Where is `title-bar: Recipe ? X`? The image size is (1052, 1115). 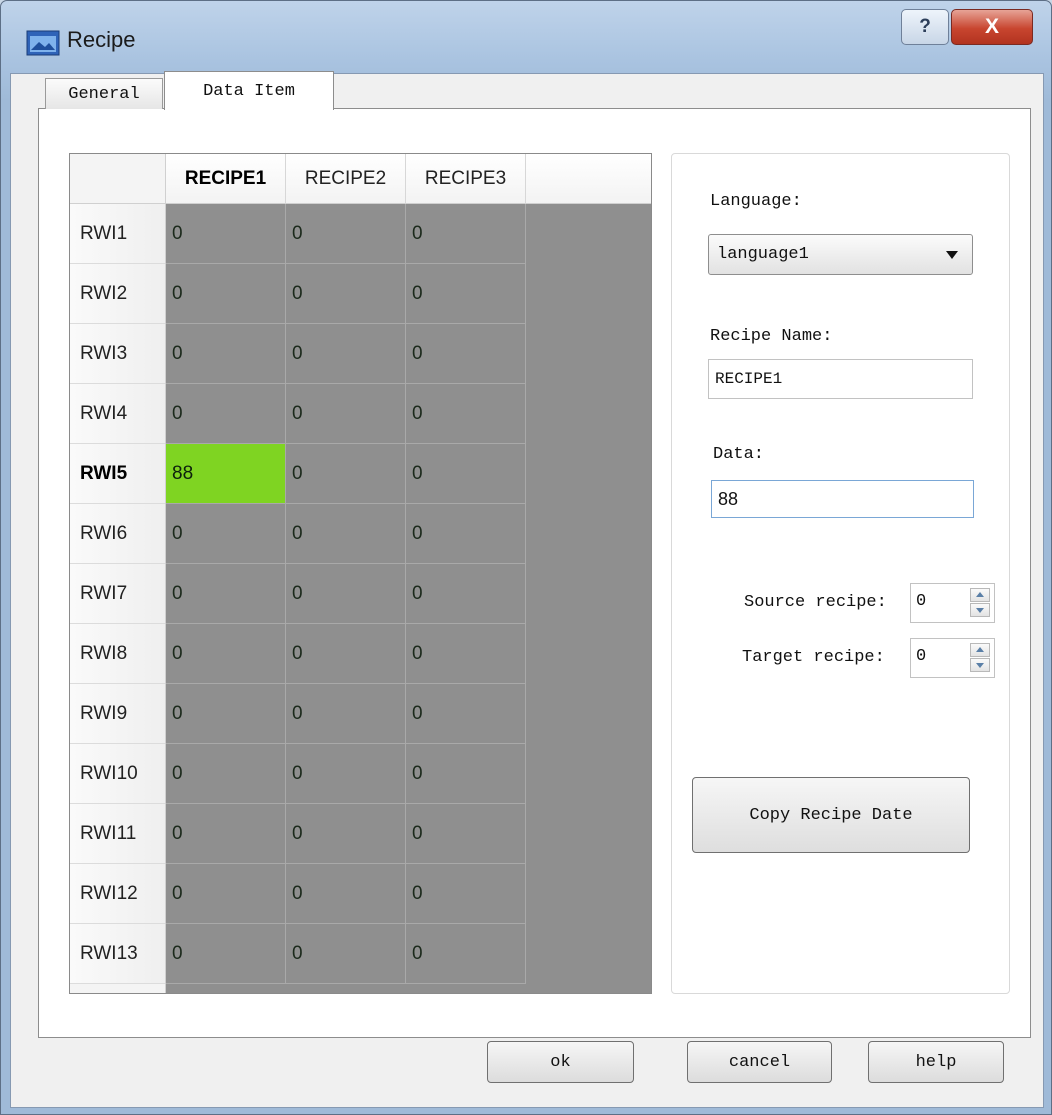 title-bar: Recipe ? X is located at coordinates (526, 40).